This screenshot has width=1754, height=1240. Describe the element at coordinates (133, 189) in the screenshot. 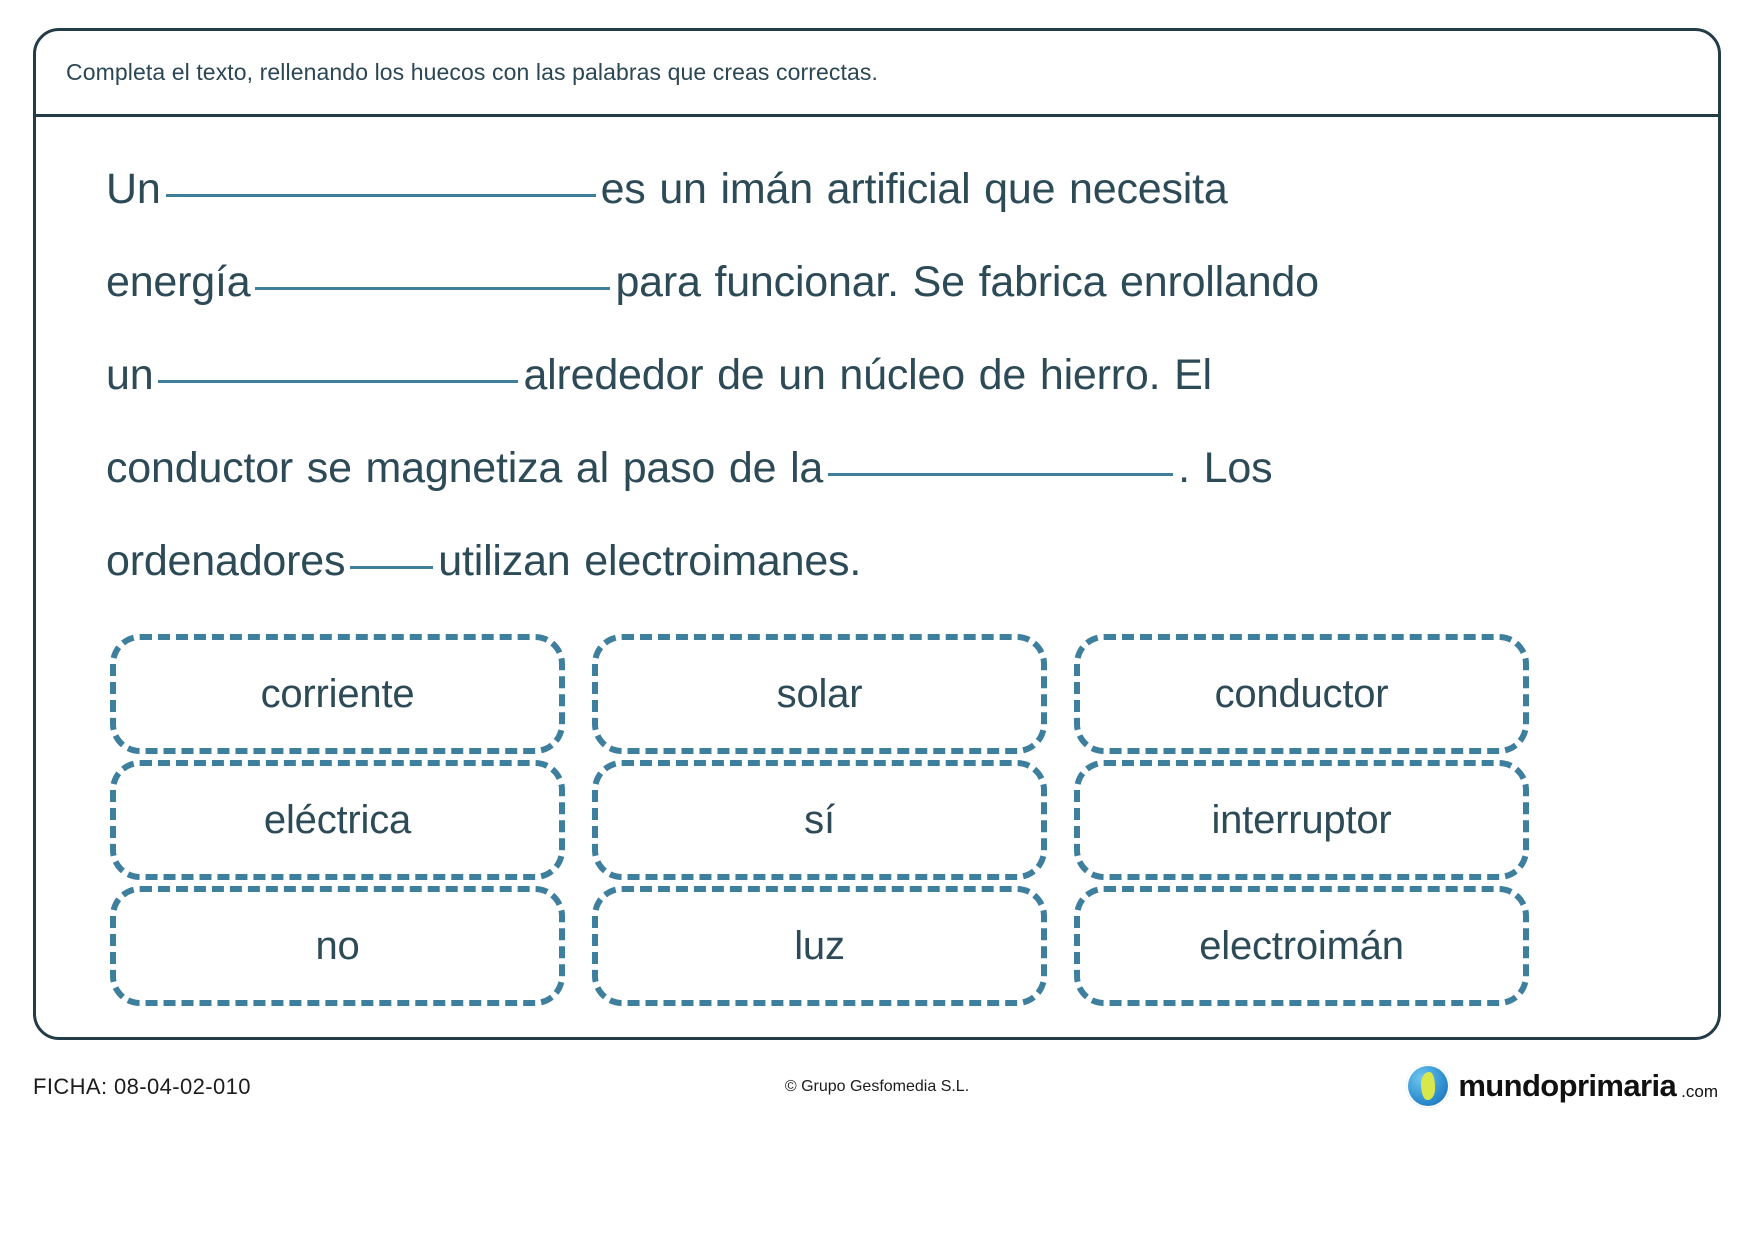

I see `cloze-text-1: Un` at that location.